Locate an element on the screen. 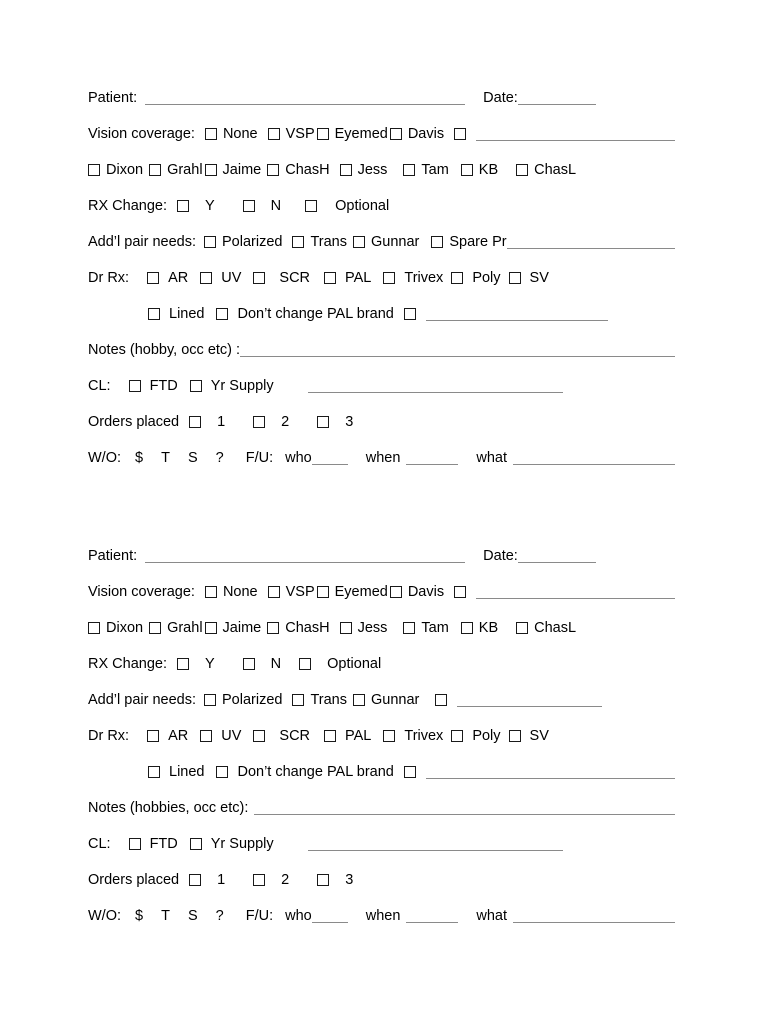 This screenshot has height=1024, width=770. patient-input-blank is located at coordinates (305, 104).